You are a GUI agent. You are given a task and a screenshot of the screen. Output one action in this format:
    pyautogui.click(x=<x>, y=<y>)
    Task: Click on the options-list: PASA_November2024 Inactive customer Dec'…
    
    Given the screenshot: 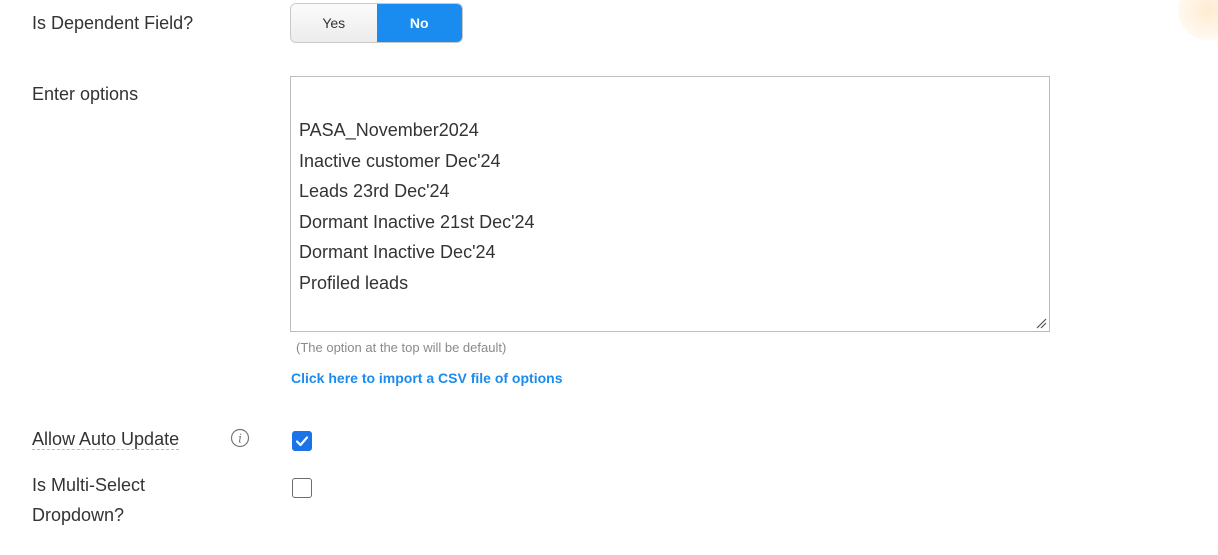 What is the action you would take?
    pyautogui.click(x=417, y=206)
    